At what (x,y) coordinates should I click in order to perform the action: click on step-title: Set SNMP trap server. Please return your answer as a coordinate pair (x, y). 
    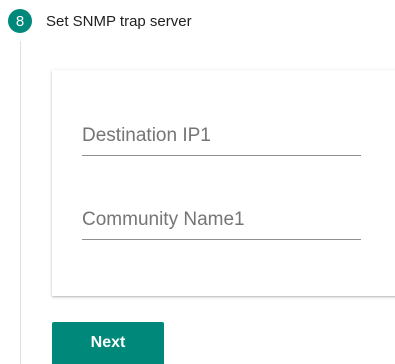
    Looking at the image, I should click on (119, 21).